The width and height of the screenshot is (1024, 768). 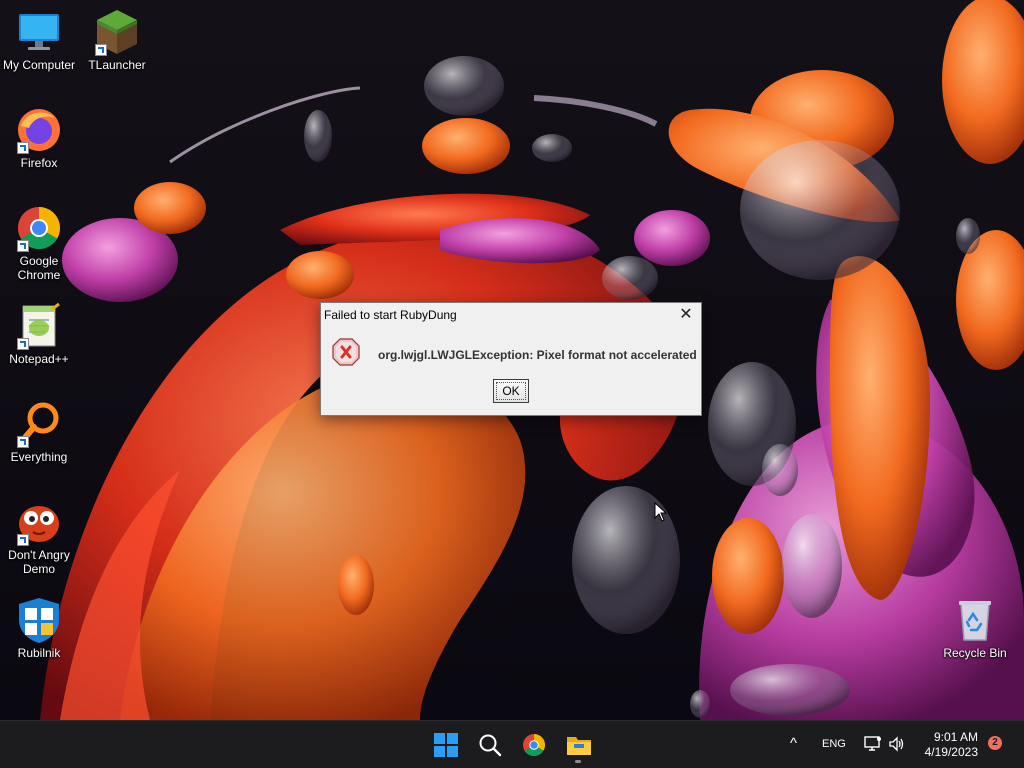 I want to click on file-explorer-button, so click(x=578, y=745).